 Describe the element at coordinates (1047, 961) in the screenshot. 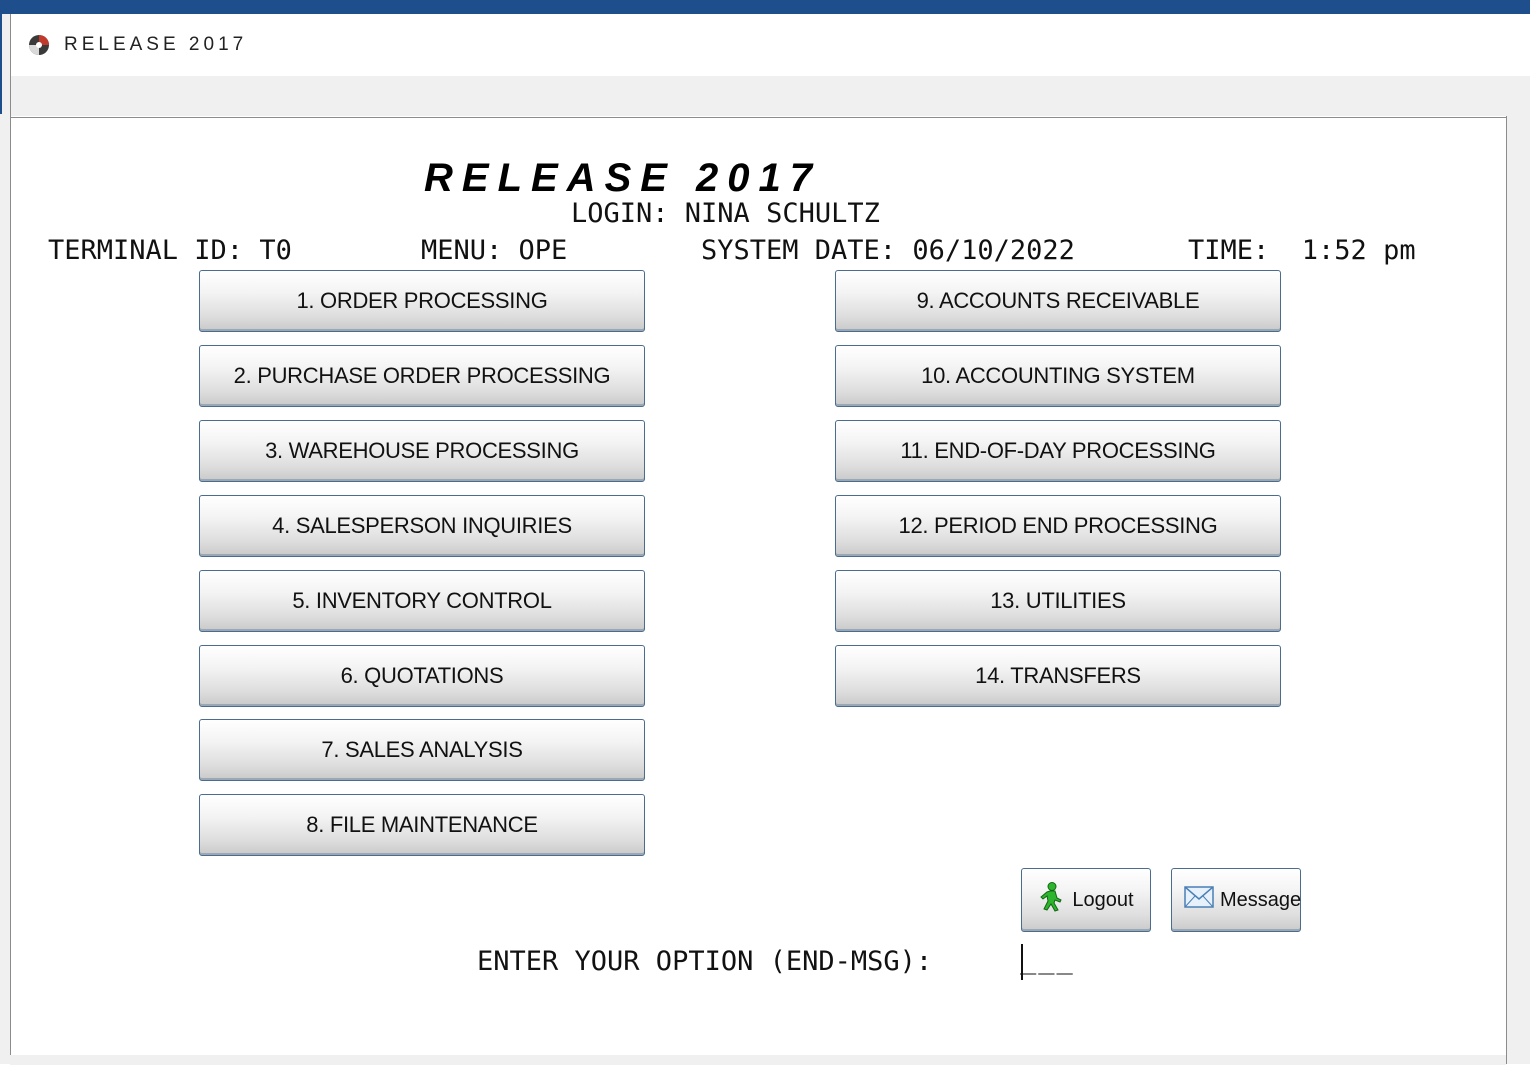

I see `option-input` at that location.